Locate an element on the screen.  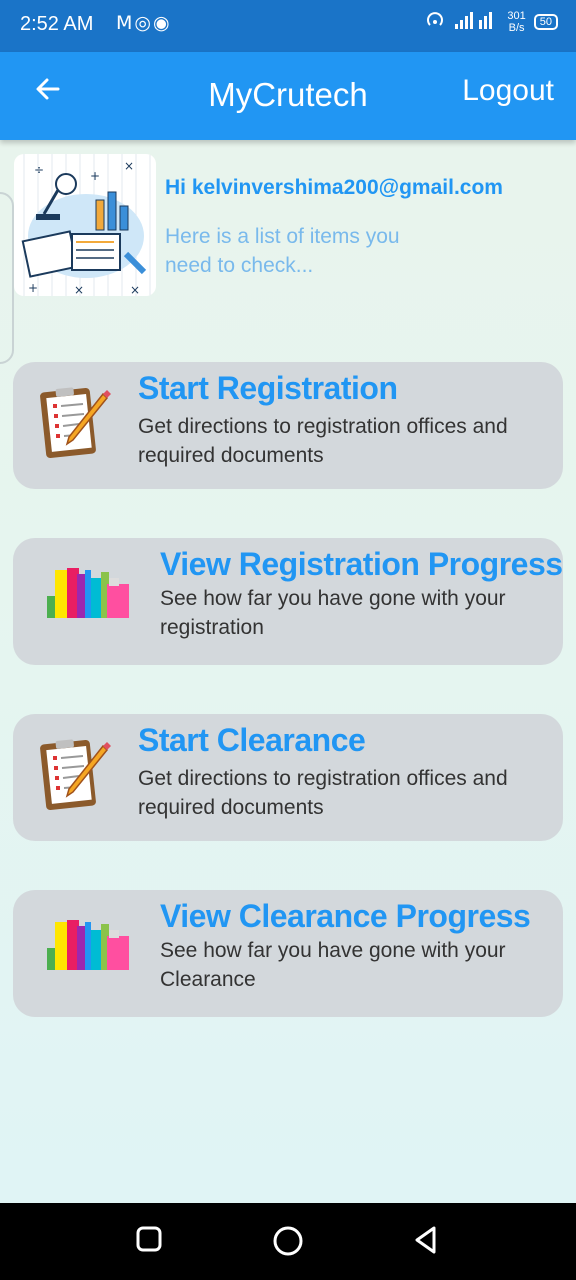
card-title: Start Clearance is located at coordinates (252, 740).